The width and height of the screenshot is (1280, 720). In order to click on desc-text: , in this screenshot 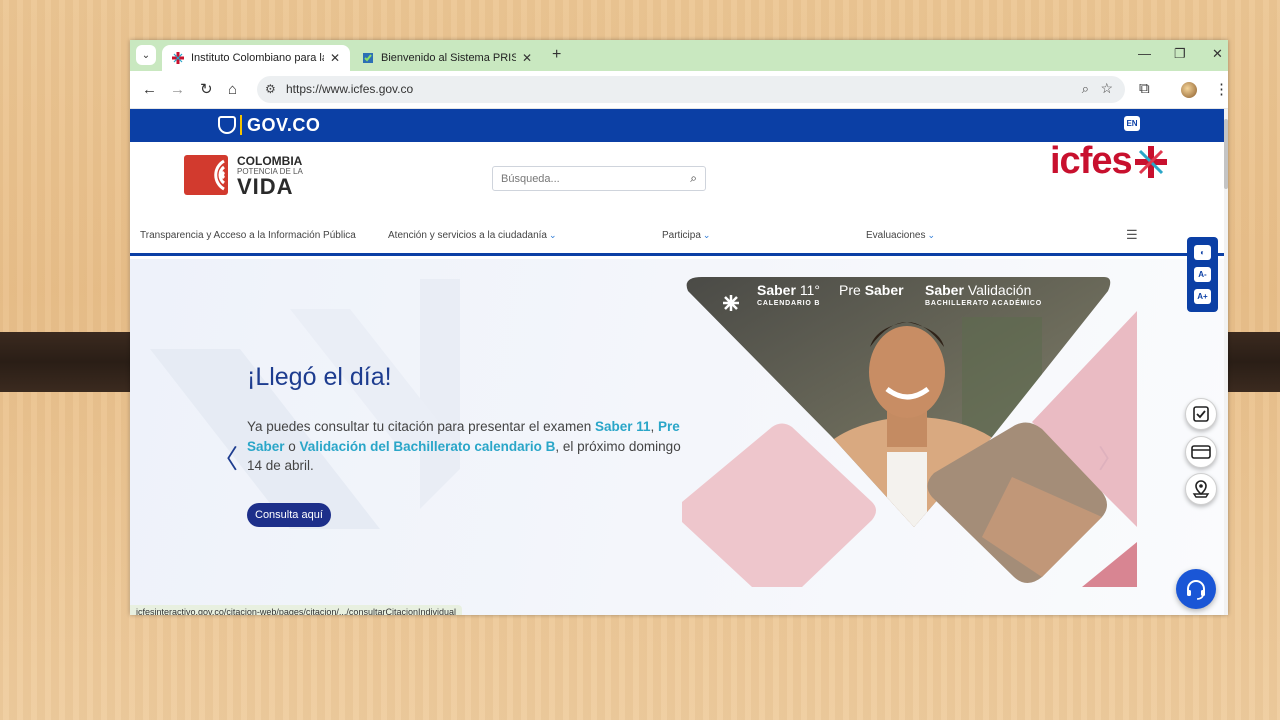, I will do `click(654, 426)`.